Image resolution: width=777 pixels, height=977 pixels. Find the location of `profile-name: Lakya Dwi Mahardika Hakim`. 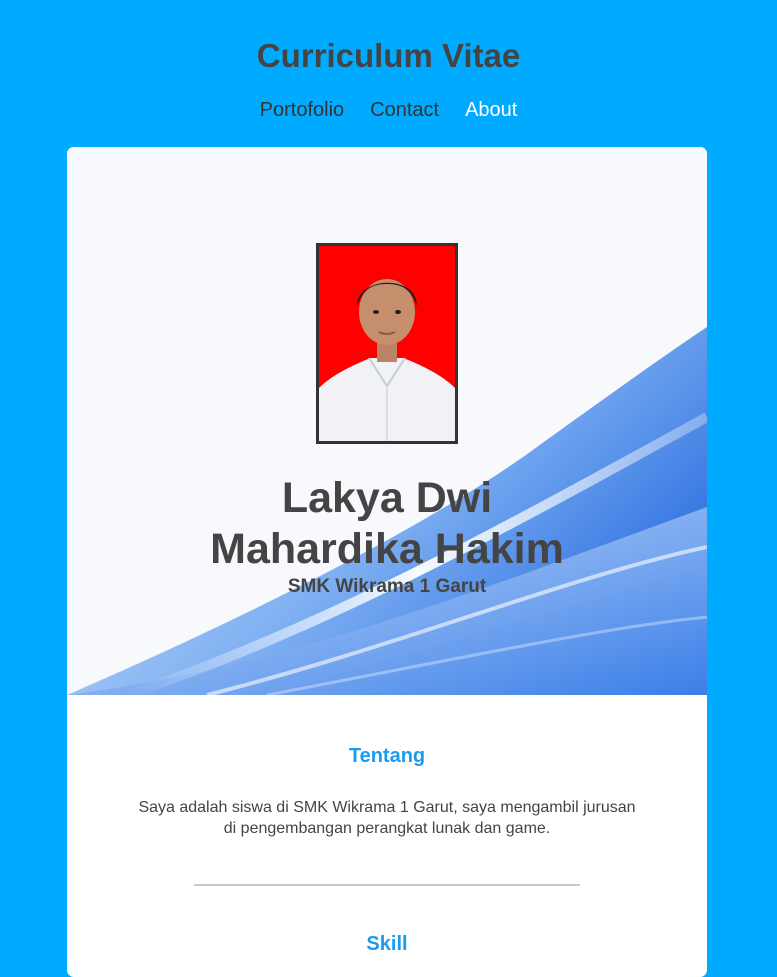

profile-name: Lakya Dwi Mahardika Hakim is located at coordinates (387, 524).